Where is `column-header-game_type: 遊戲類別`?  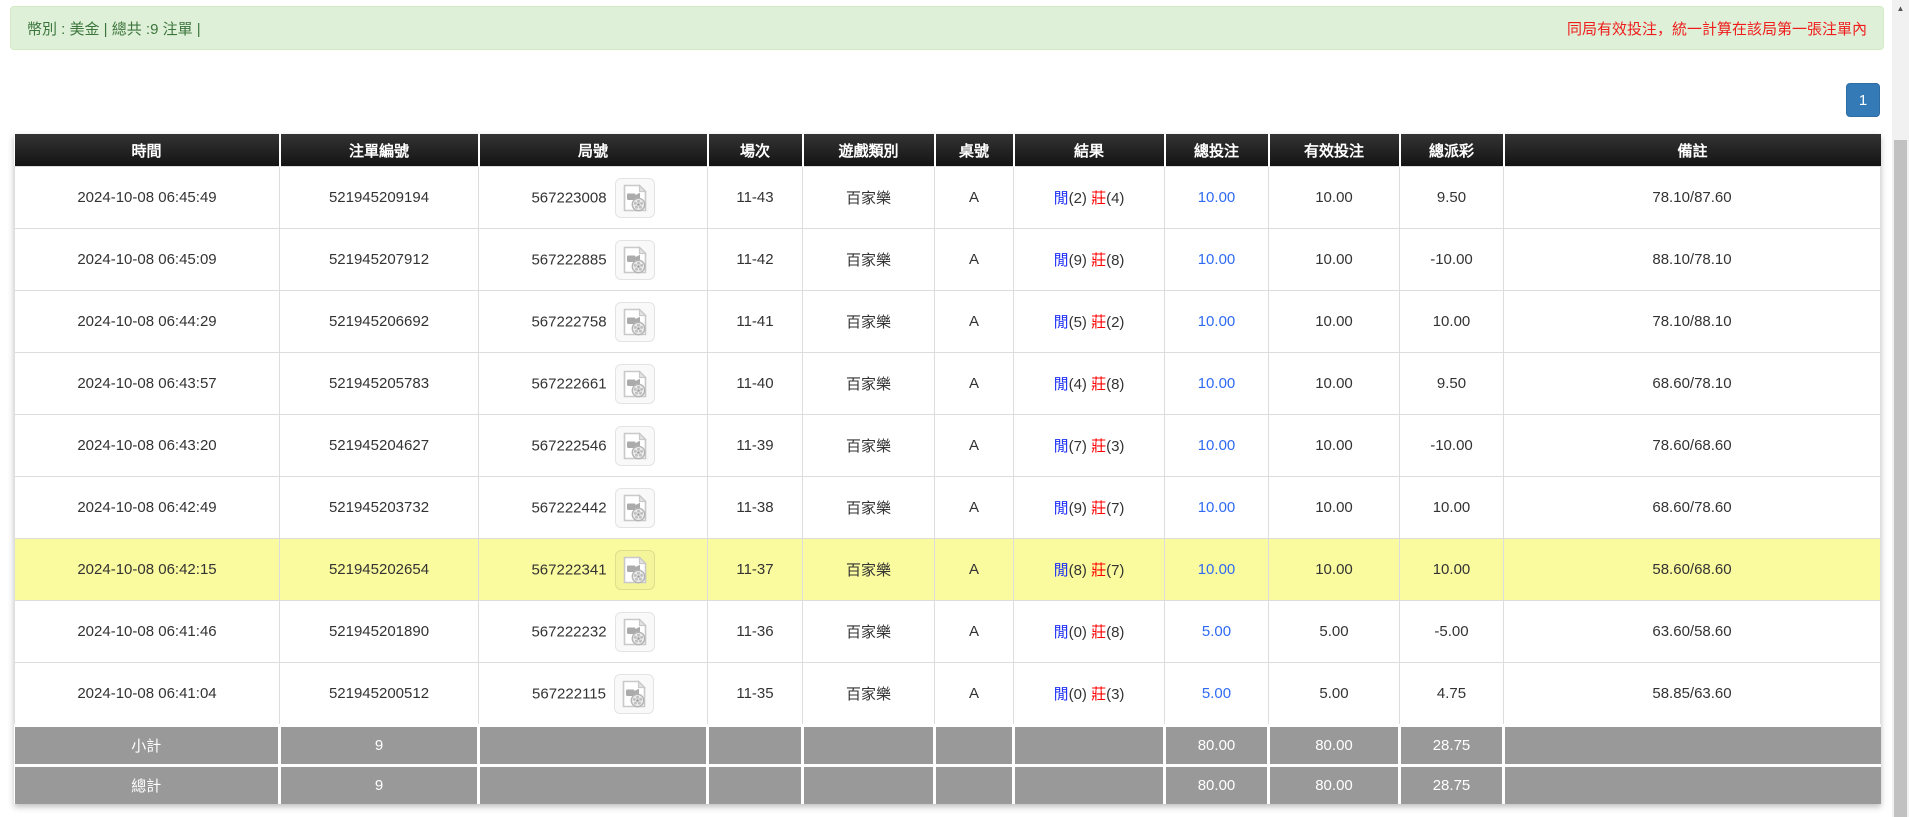
column-header-game_type: 遊戲類別 is located at coordinates (868, 150).